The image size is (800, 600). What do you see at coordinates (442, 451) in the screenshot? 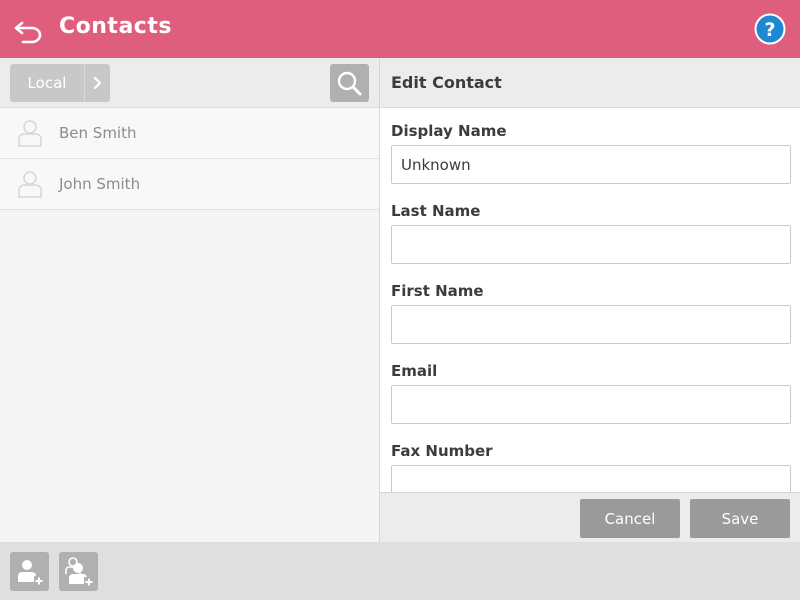
I see `fax-number-label: Fax Number` at bounding box center [442, 451].